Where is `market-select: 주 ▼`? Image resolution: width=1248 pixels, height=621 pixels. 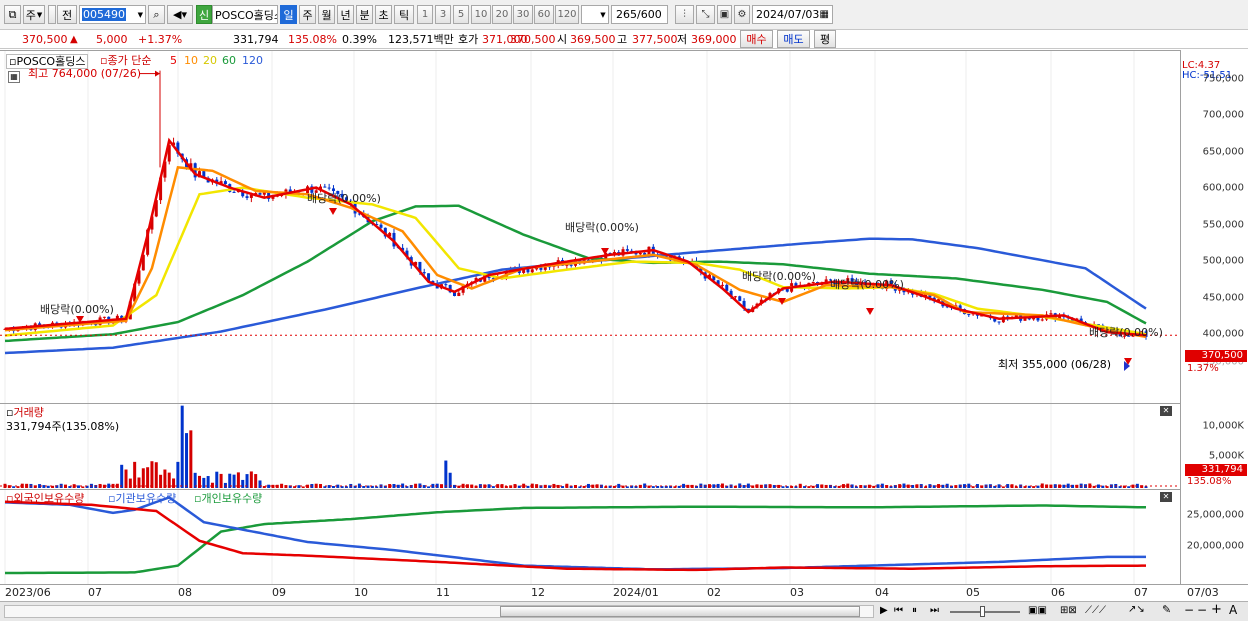
market-select: 주 ▼ is located at coordinates (34, 14).